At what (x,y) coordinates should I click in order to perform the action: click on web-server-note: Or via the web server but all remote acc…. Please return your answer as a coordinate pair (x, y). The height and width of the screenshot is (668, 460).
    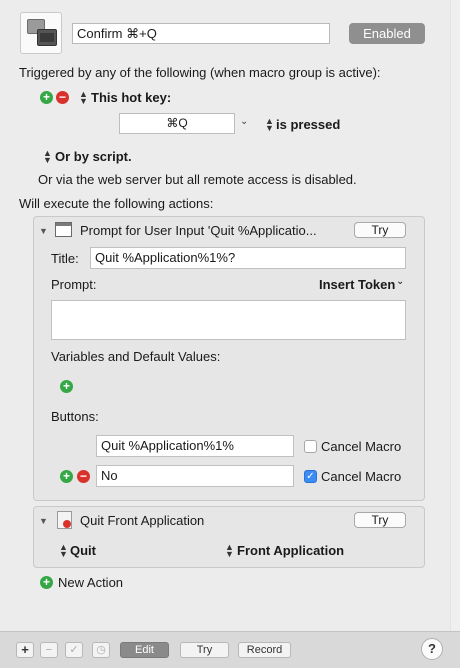
    Looking at the image, I should click on (197, 179).